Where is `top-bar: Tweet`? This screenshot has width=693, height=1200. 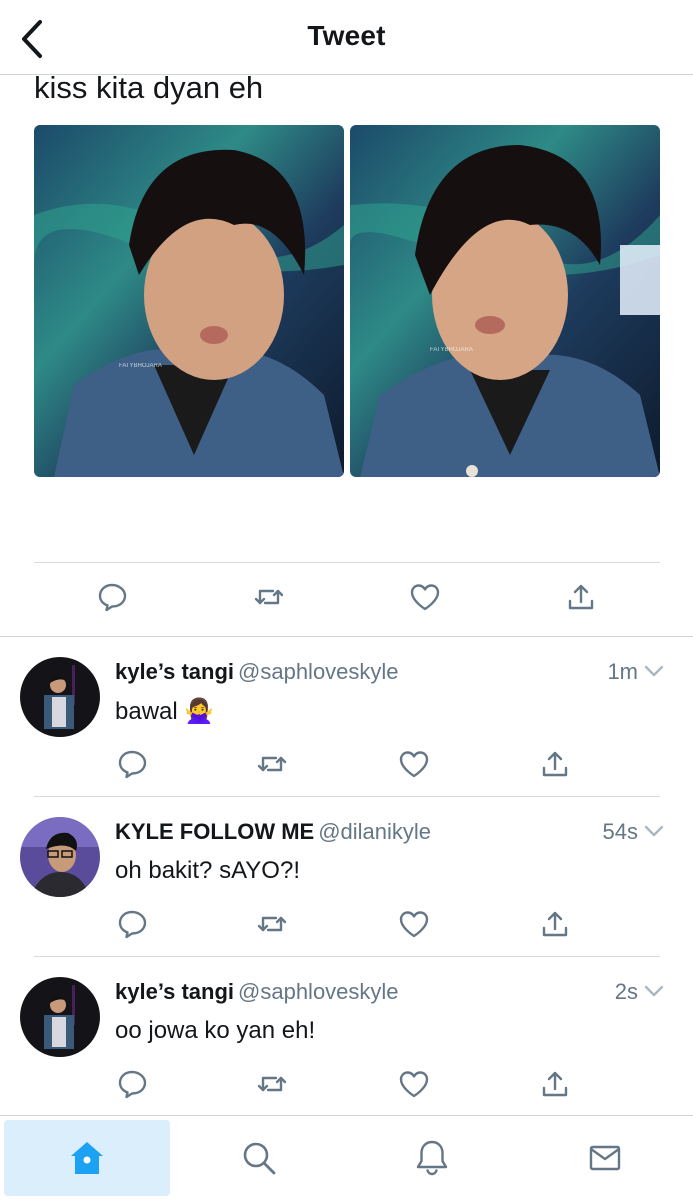 top-bar: Tweet is located at coordinates (346, 37).